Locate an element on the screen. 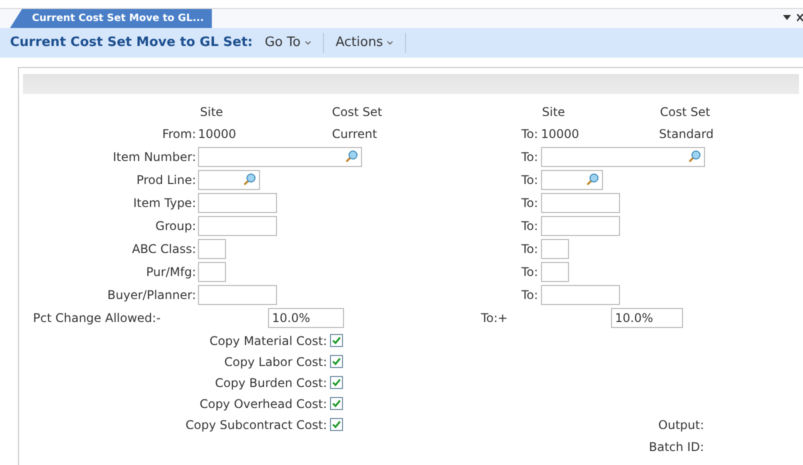 This screenshot has height=465, width=803. checkbox-label: Copy Overhead Cost: is located at coordinates (263, 404).